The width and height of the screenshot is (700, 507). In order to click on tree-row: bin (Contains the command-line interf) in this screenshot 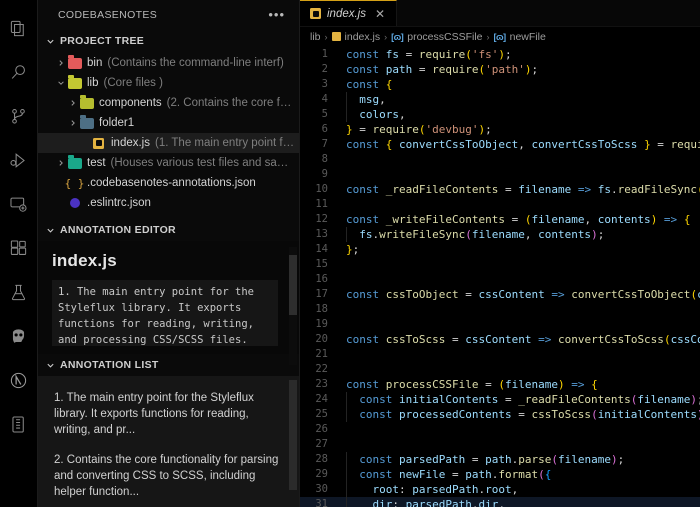, I will do `click(168, 63)`.